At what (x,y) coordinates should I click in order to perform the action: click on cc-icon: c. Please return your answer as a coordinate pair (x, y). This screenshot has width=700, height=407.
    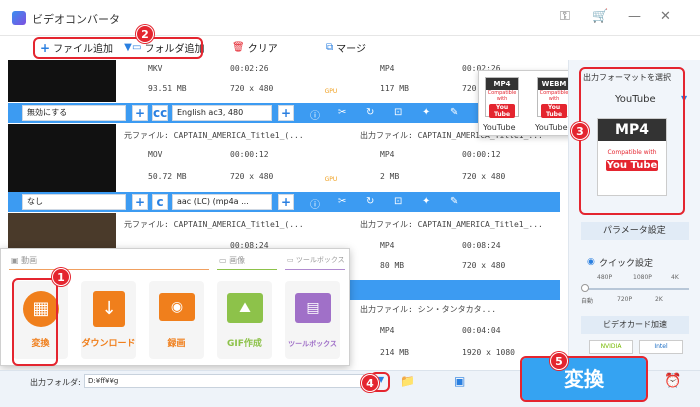
    Looking at the image, I should click on (160, 202).